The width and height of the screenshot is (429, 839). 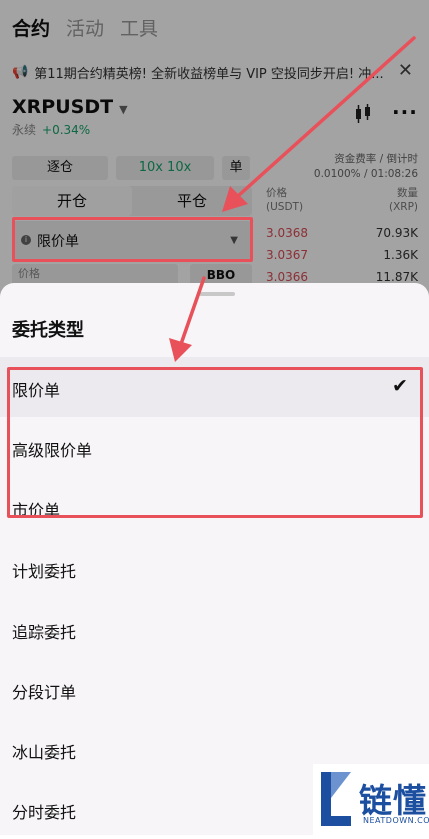 What do you see at coordinates (336, 799) in the screenshot?
I see `neatdown-logo-icon` at bounding box center [336, 799].